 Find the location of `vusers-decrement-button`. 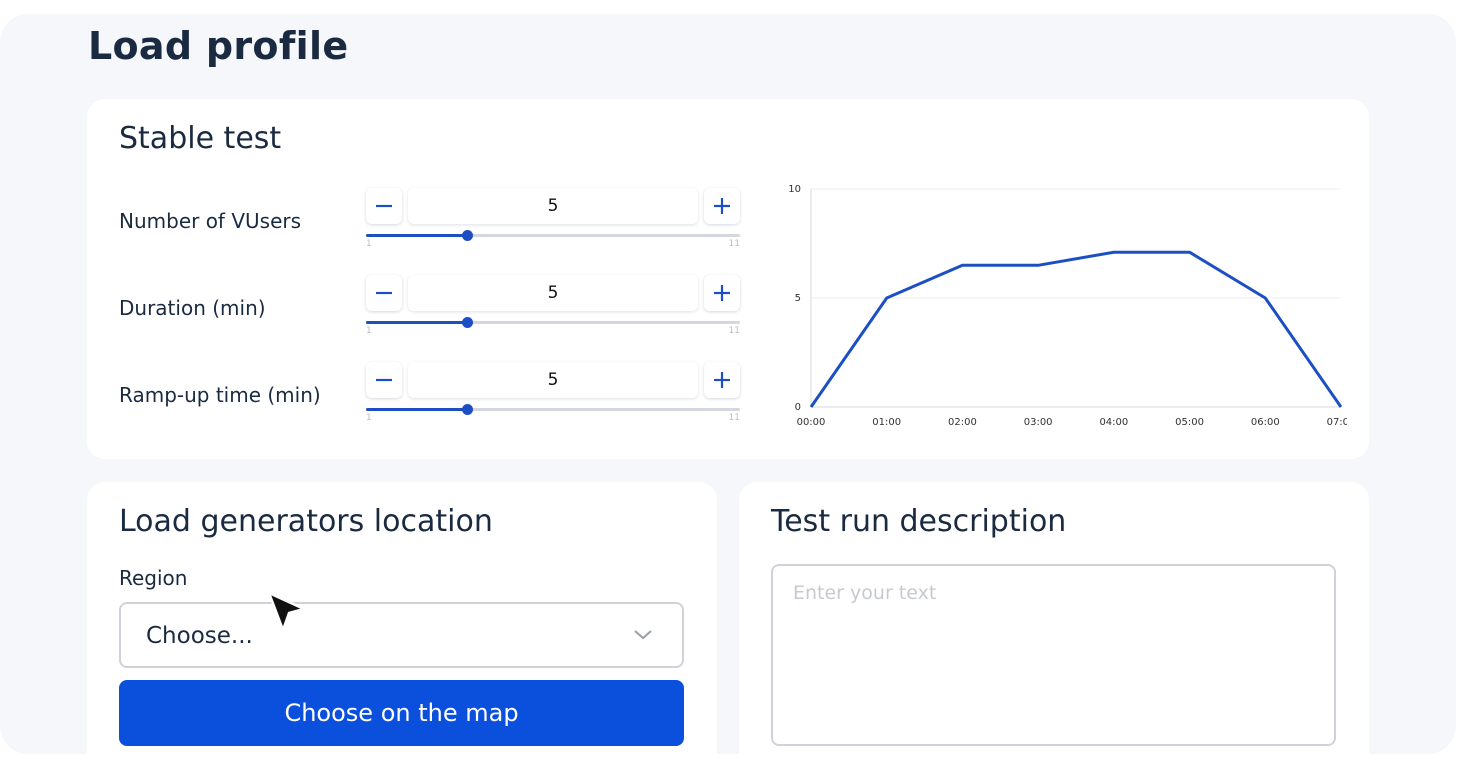

vusers-decrement-button is located at coordinates (384, 206).